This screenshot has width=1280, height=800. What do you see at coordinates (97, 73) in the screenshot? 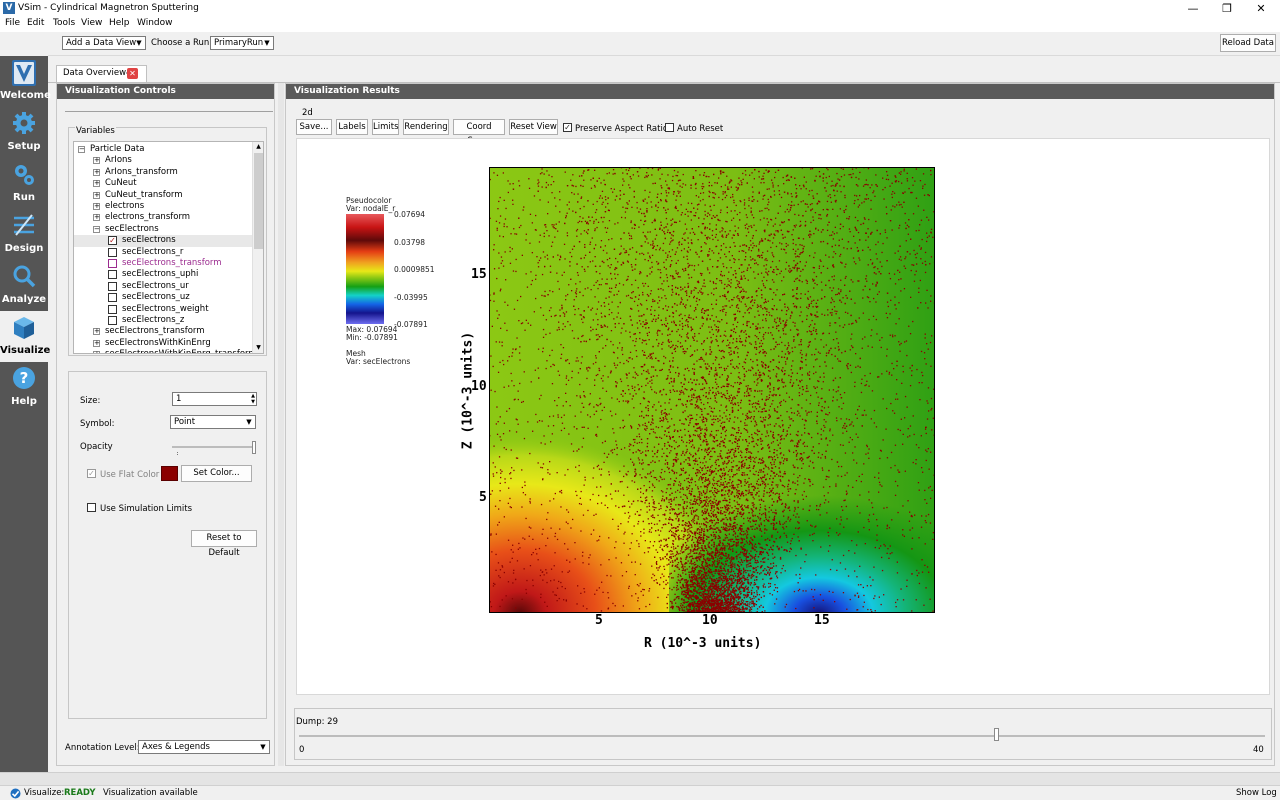
I see `tab-label: Data Overview4` at bounding box center [97, 73].